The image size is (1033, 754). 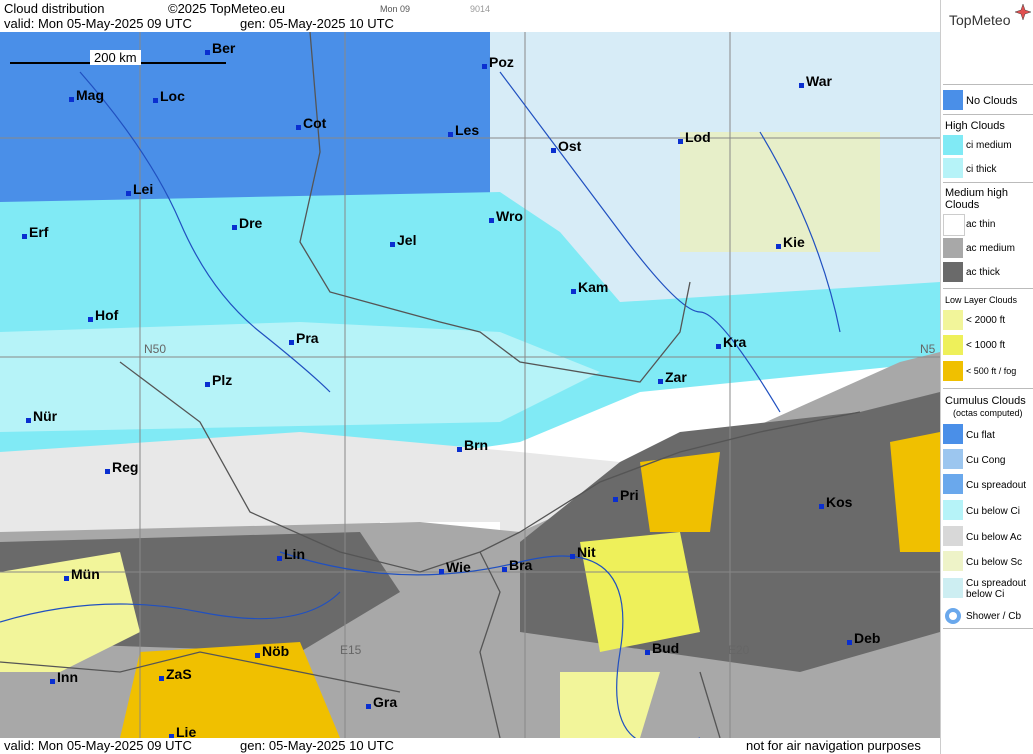 I want to click on city-name: Plz, so click(x=222, y=380).